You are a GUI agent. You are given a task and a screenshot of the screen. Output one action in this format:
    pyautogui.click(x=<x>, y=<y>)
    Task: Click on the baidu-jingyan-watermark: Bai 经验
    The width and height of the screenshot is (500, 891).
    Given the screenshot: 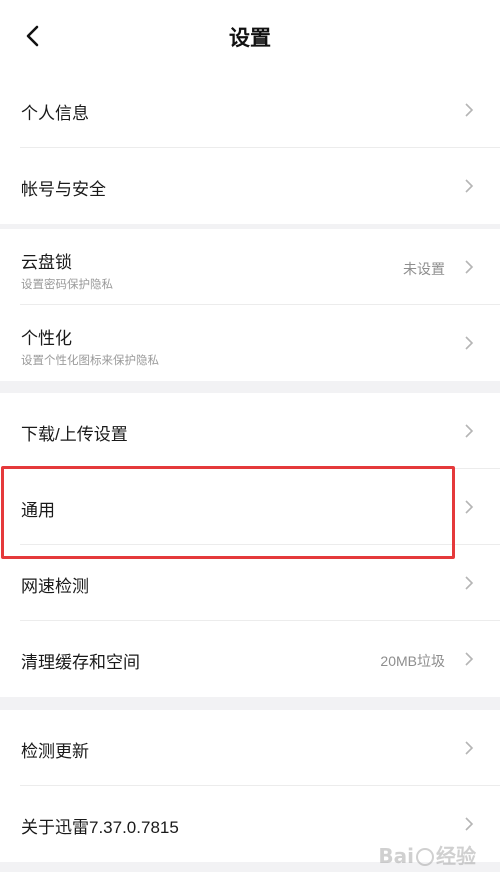 What is the action you would take?
    pyautogui.click(x=427, y=854)
    